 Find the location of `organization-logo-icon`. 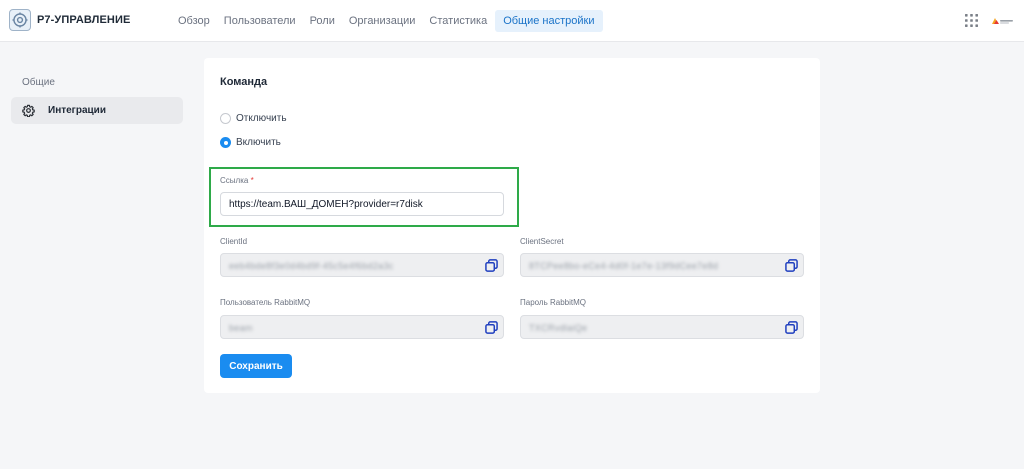

organization-logo-icon is located at coordinates (1003, 21).